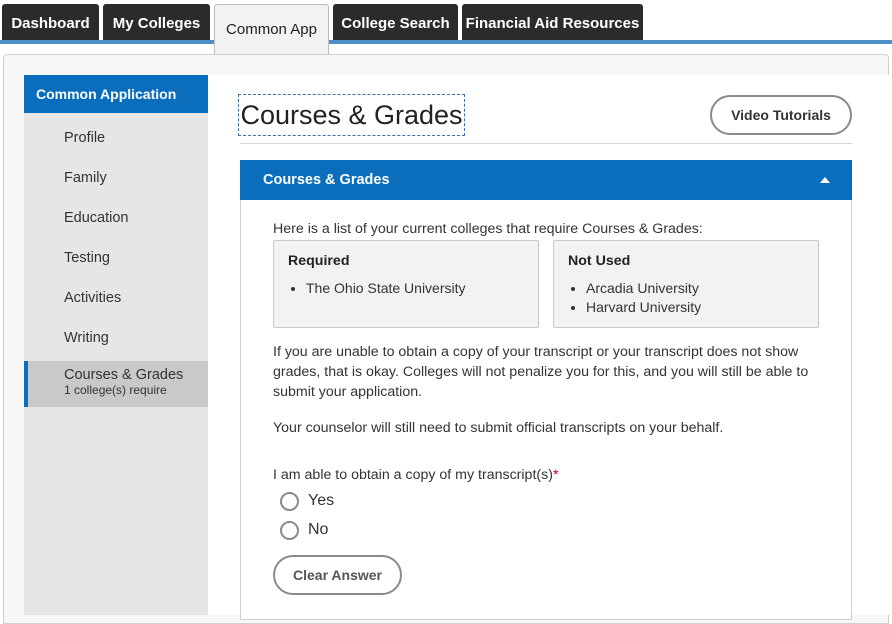 The height and width of the screenshot is (624, 892). I want to click on sidebar-item-writing: Writing, so click(116, 338).